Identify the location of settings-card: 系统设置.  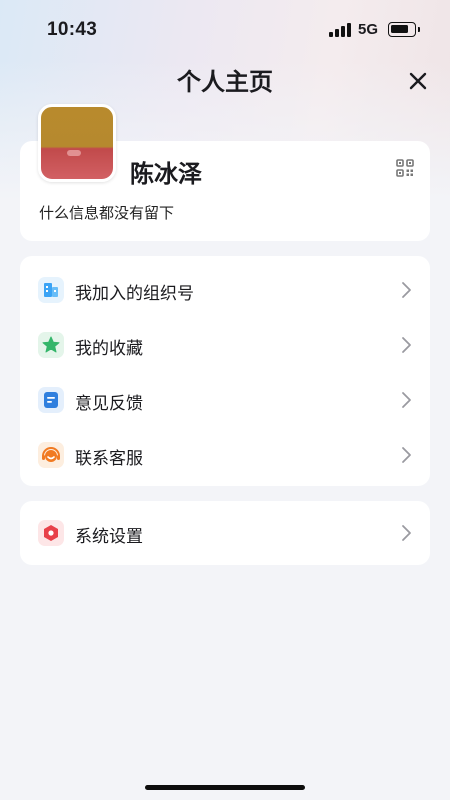
(225, 533).